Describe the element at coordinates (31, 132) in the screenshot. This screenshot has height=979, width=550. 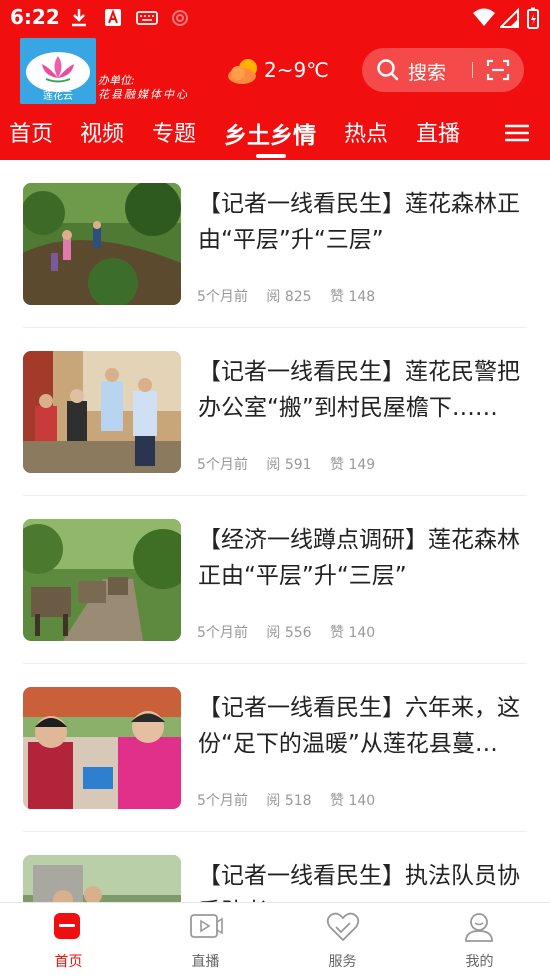
I see `tab-home: 首页` at that location.